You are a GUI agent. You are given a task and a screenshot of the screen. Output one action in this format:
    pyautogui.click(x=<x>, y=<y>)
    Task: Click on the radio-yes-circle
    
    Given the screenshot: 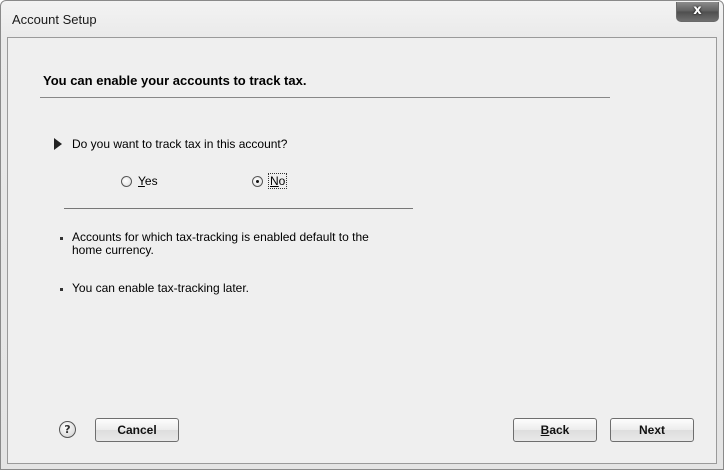 What is the action you would take?
    pyautogui.click(x=126, y=181)
    